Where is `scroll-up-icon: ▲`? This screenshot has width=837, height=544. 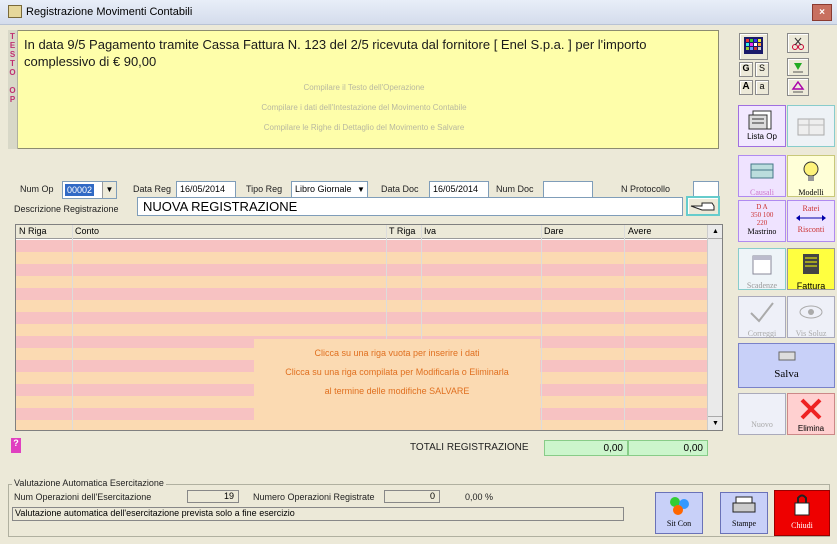 scroll-up-icon: ▲ is located at coordinates (715, 232).